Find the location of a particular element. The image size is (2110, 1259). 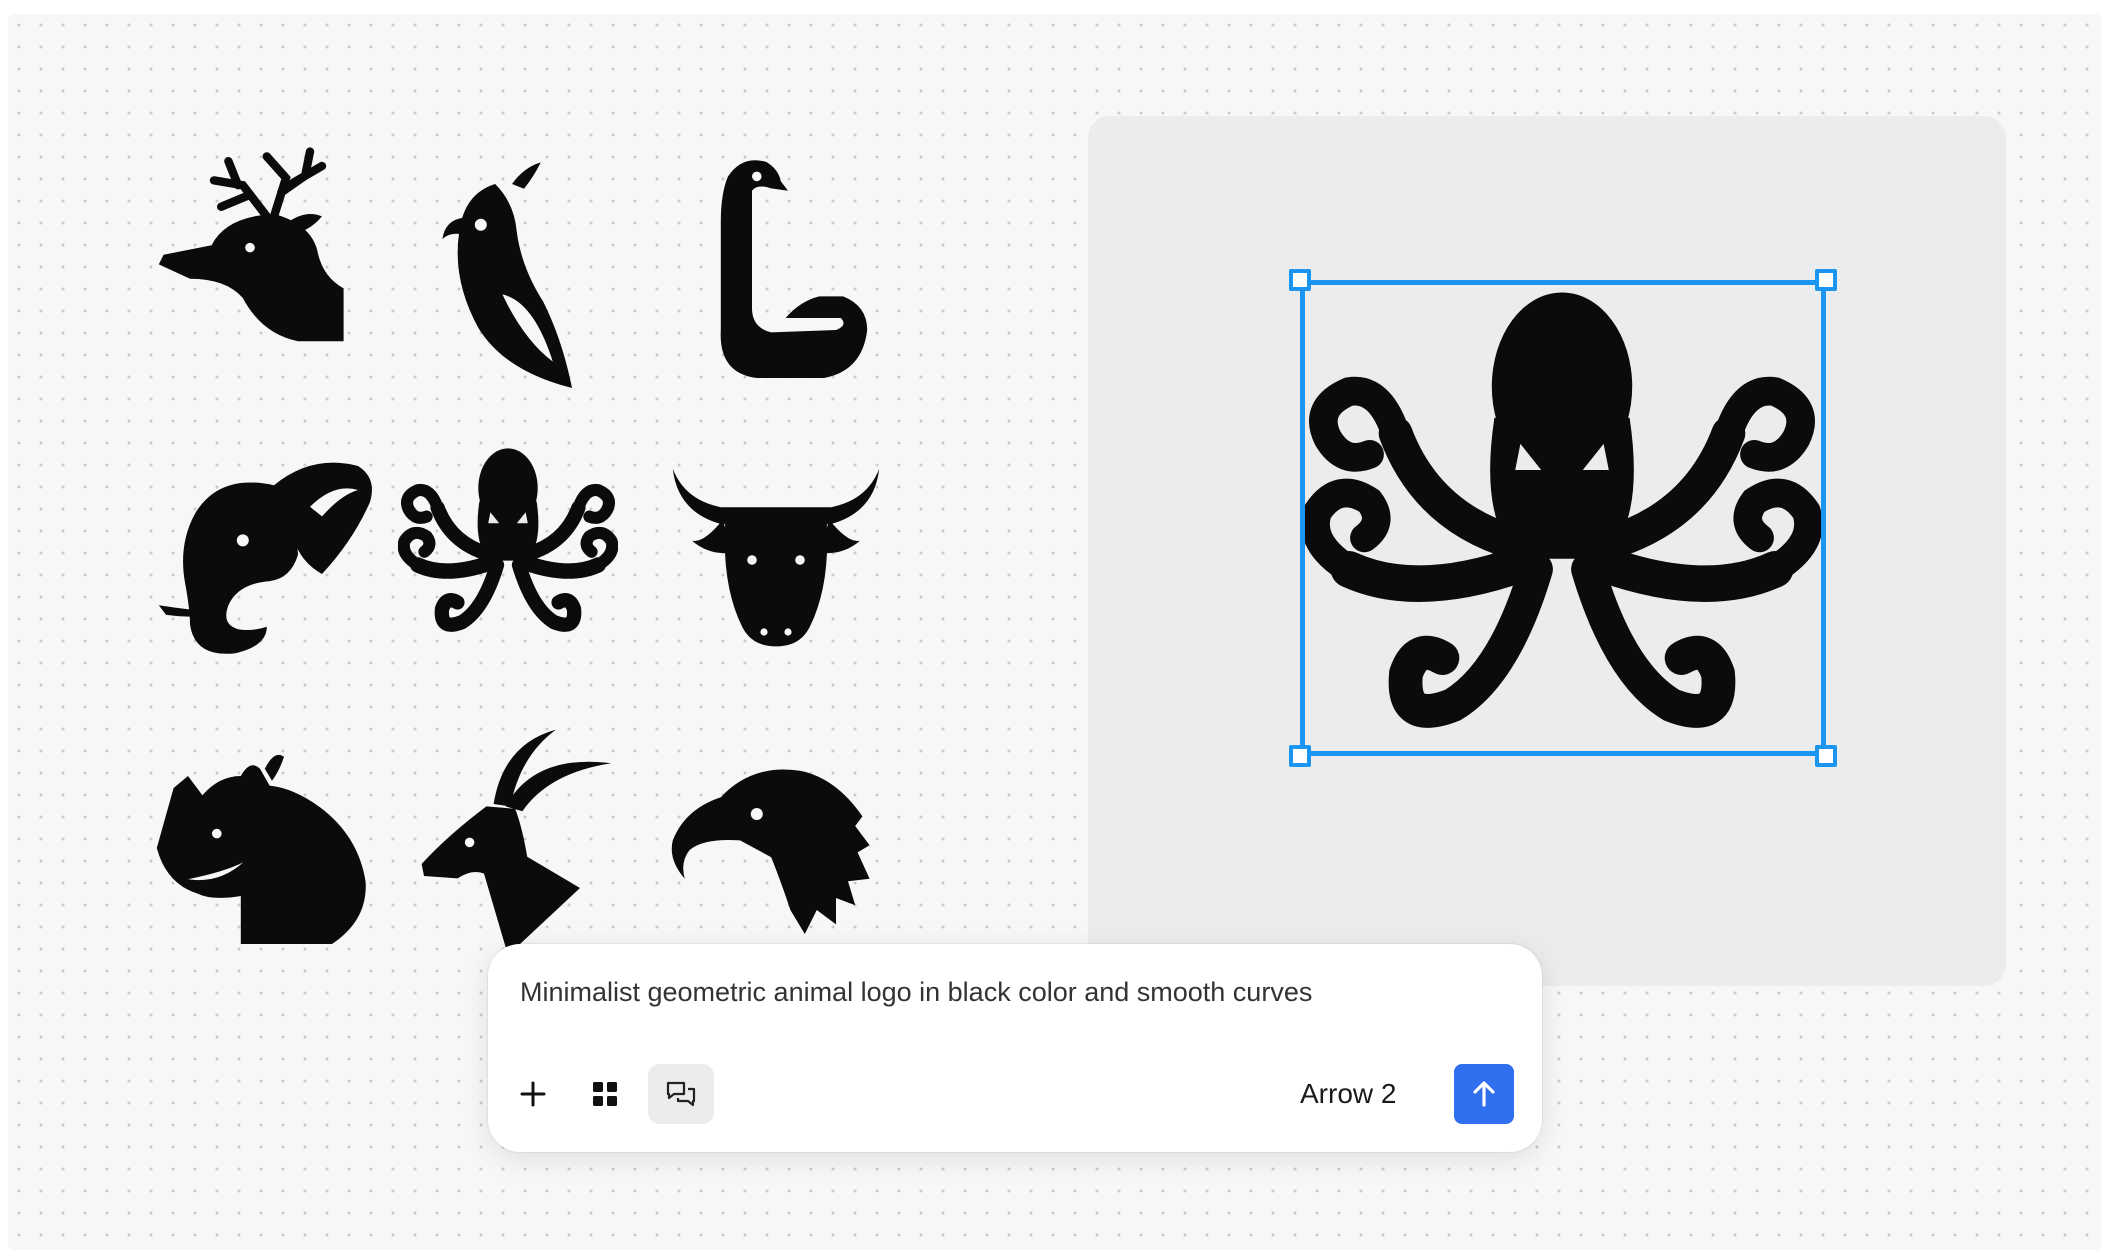

grid-icon is located at coordinates (605, 1094).